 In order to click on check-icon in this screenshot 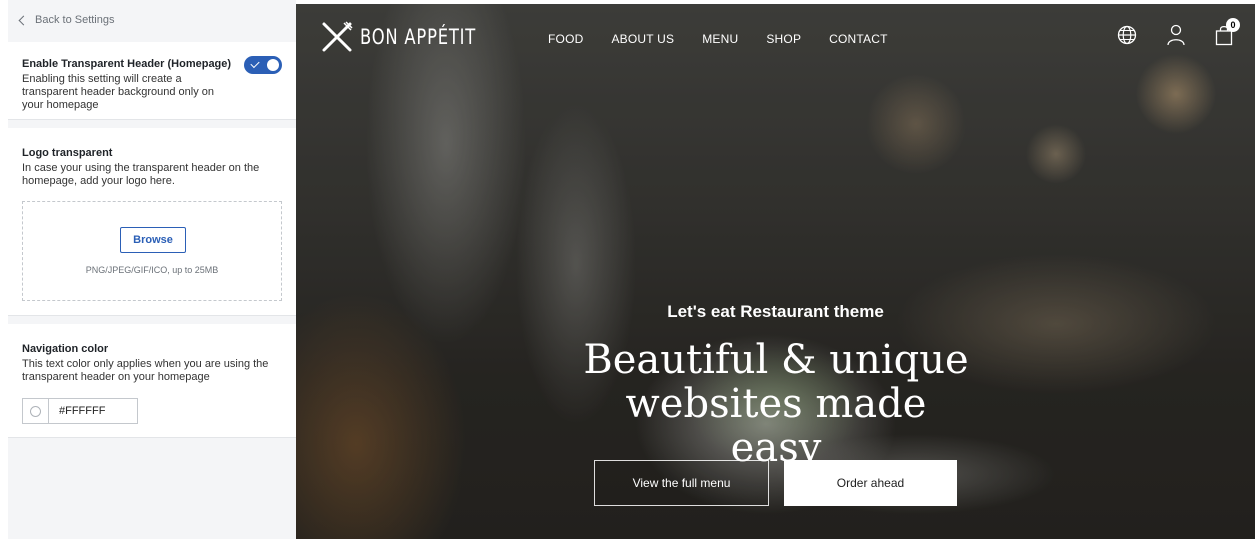, I will do `click(255, 63)`.